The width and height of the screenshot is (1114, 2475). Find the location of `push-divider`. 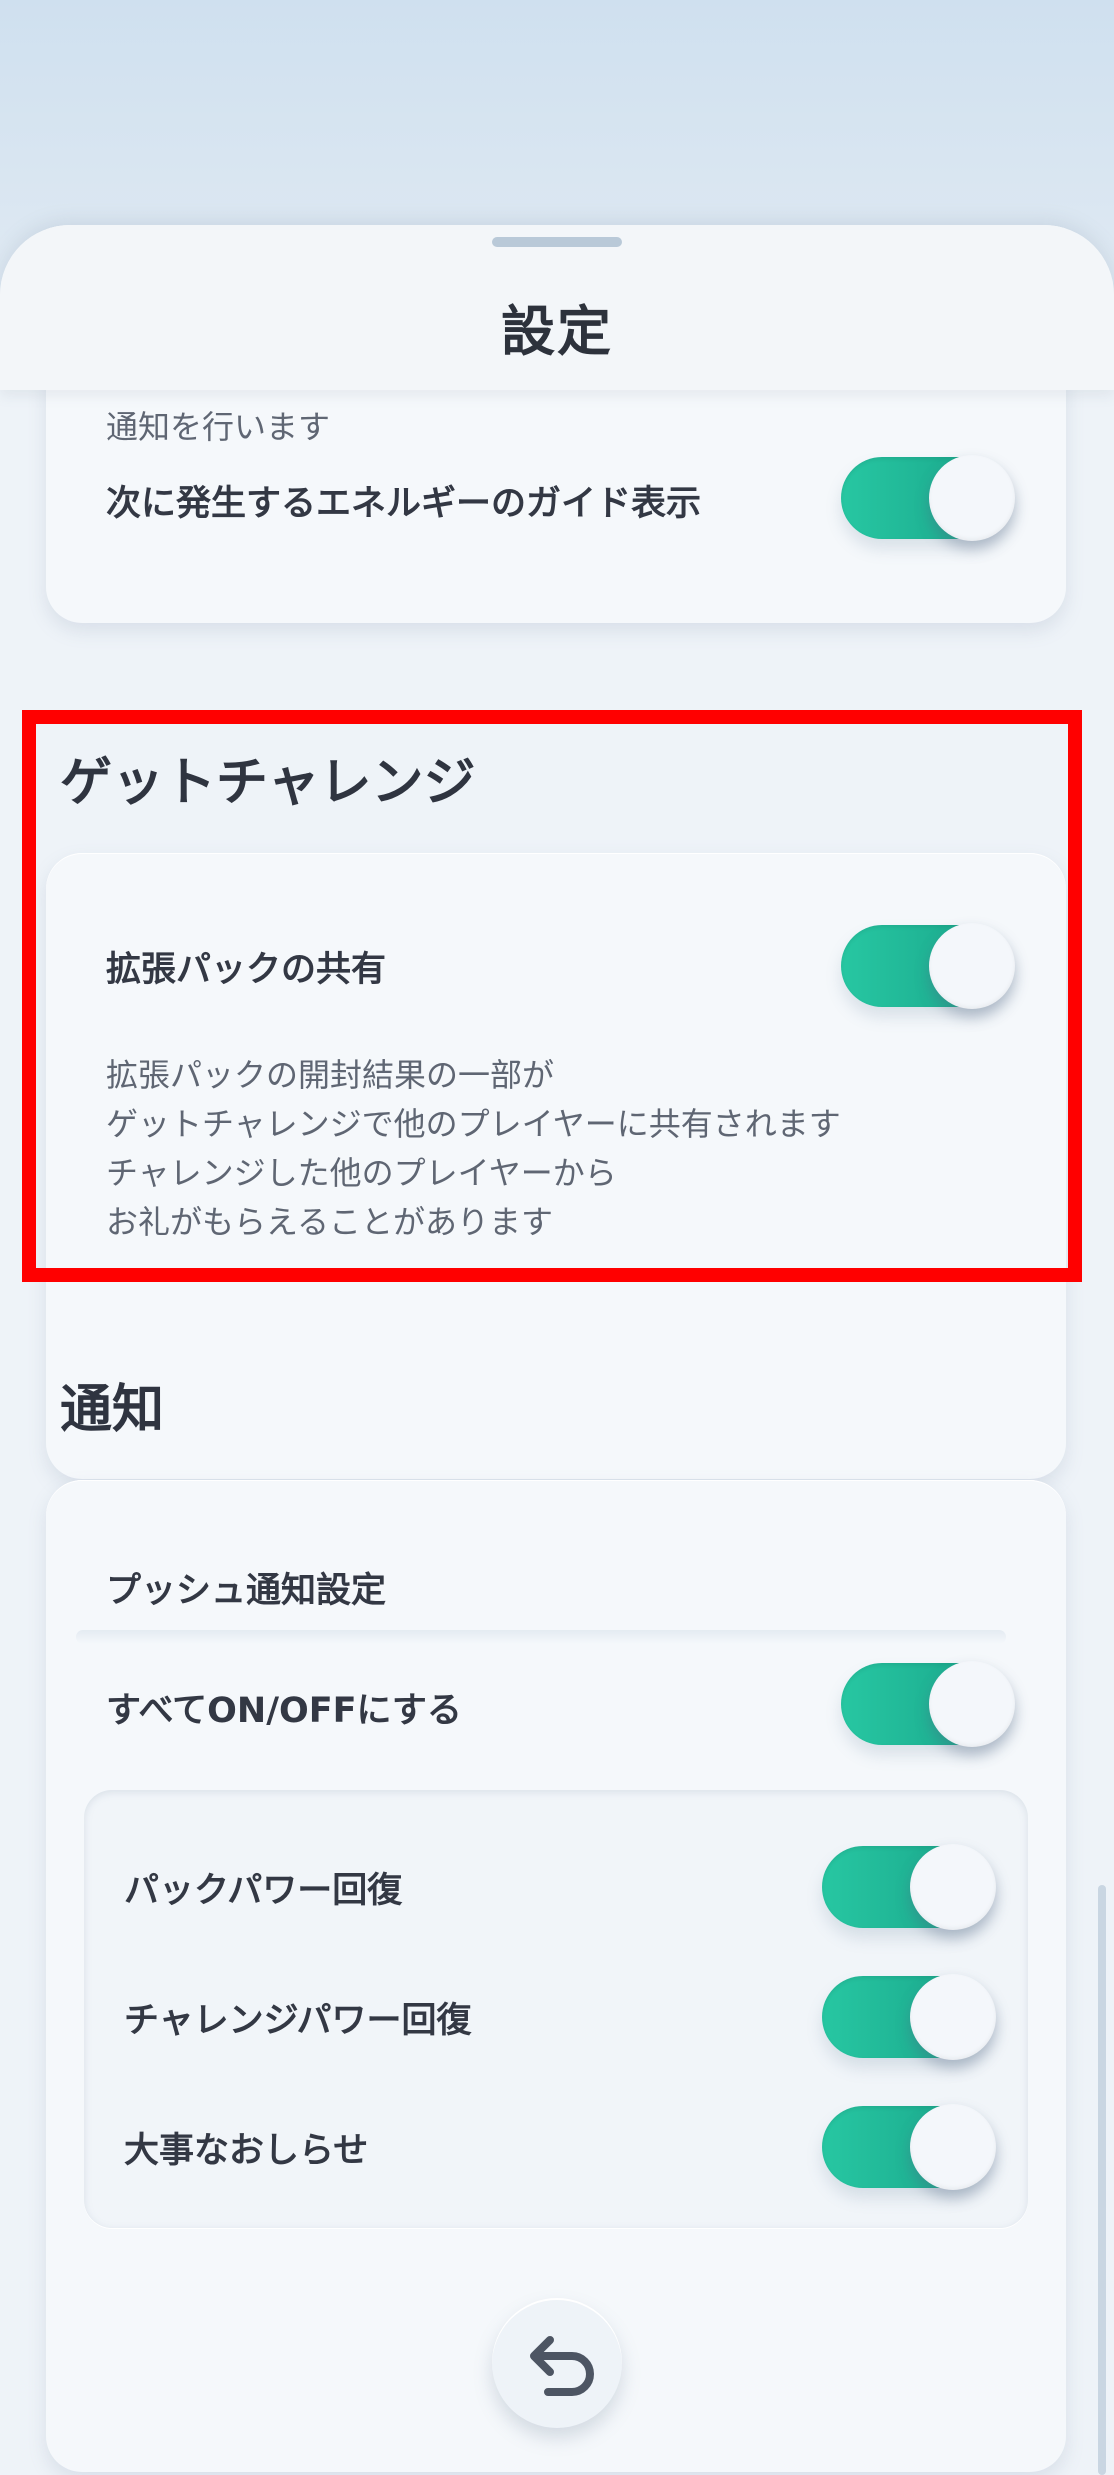

push-divider is located at coordinates (541, 1637).